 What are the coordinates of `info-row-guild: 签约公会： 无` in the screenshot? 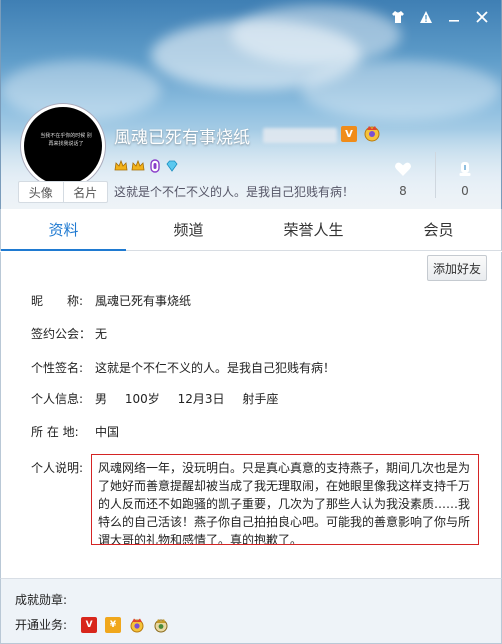 It's located at (69, 333).